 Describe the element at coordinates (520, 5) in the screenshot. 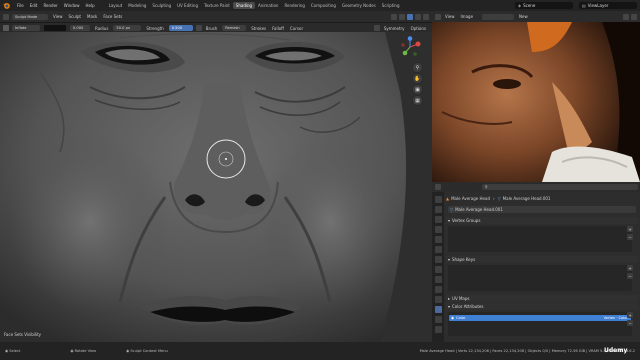

I see `scene-icon: ◈` at that location.